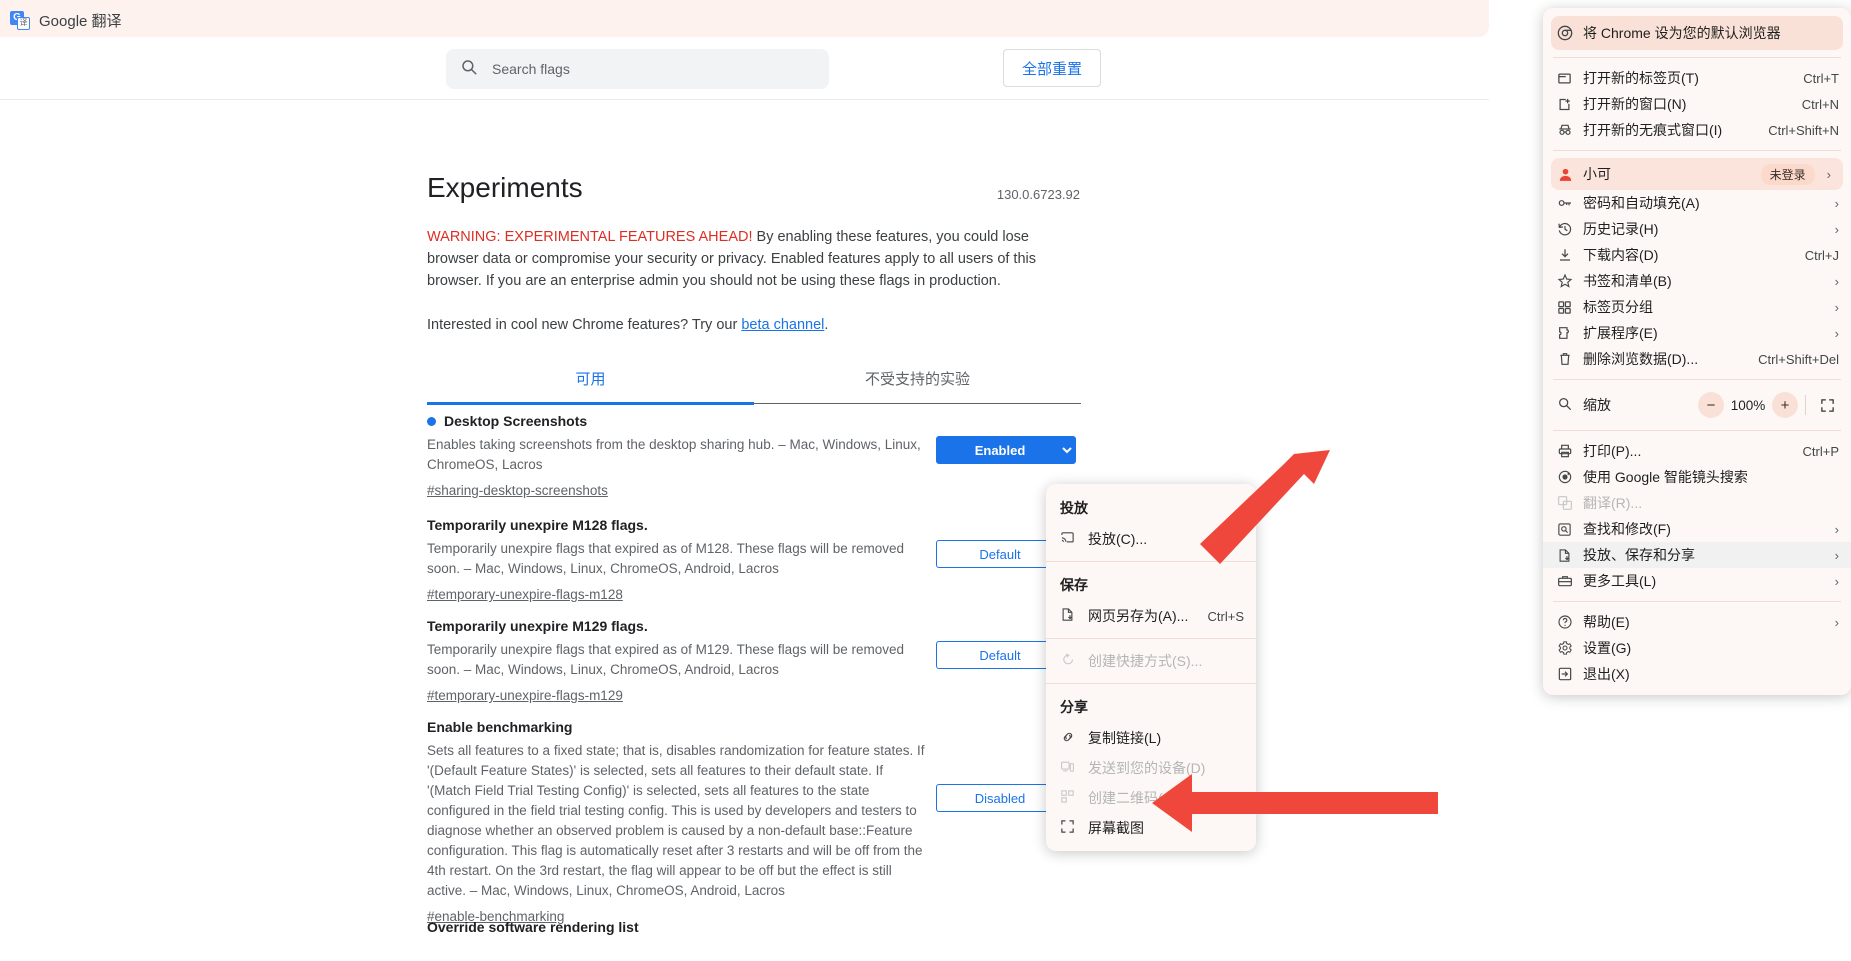 The height and width of the screenshot is (961, 1851). I want to click on menu-item-bookmarks-lists: 书签和清单(B) ›, so click(1697, 281).